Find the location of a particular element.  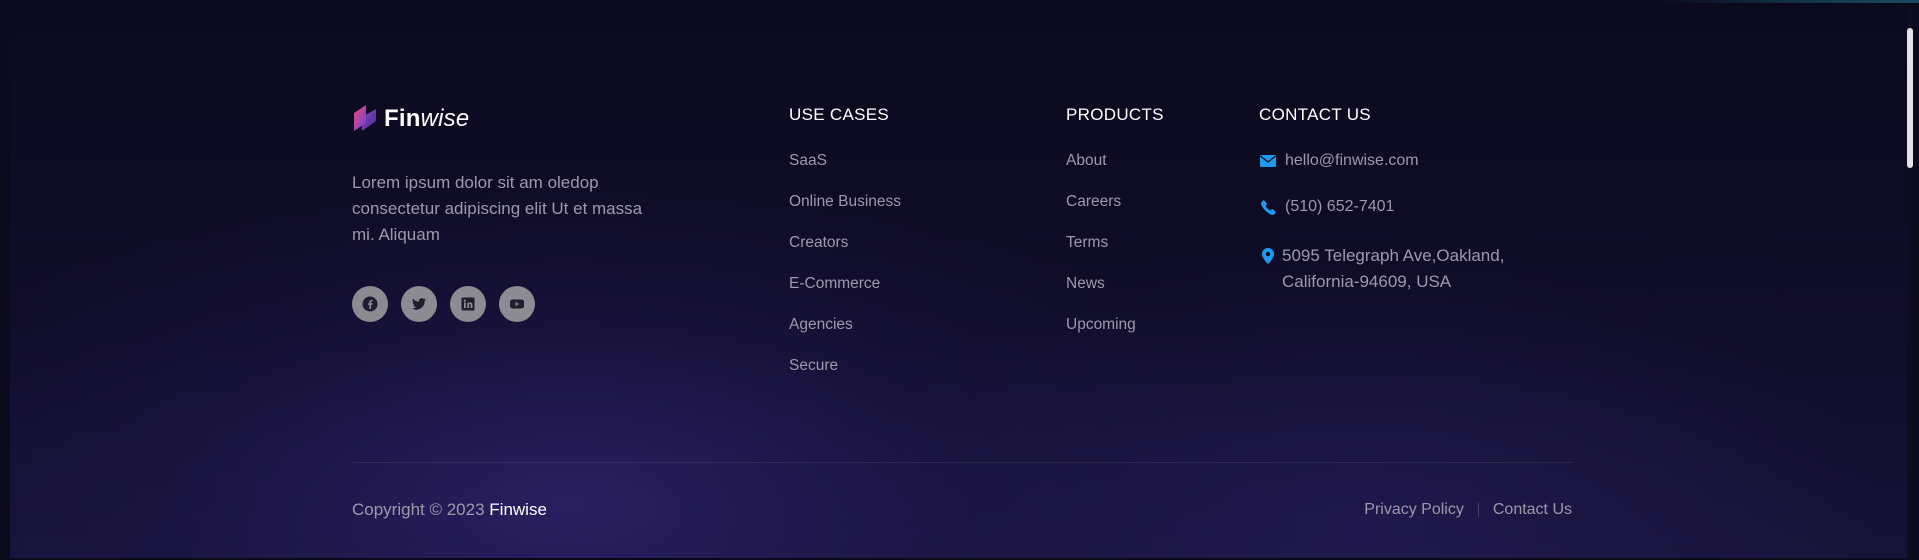

twitter-icon is located at coordinates (419, 304).